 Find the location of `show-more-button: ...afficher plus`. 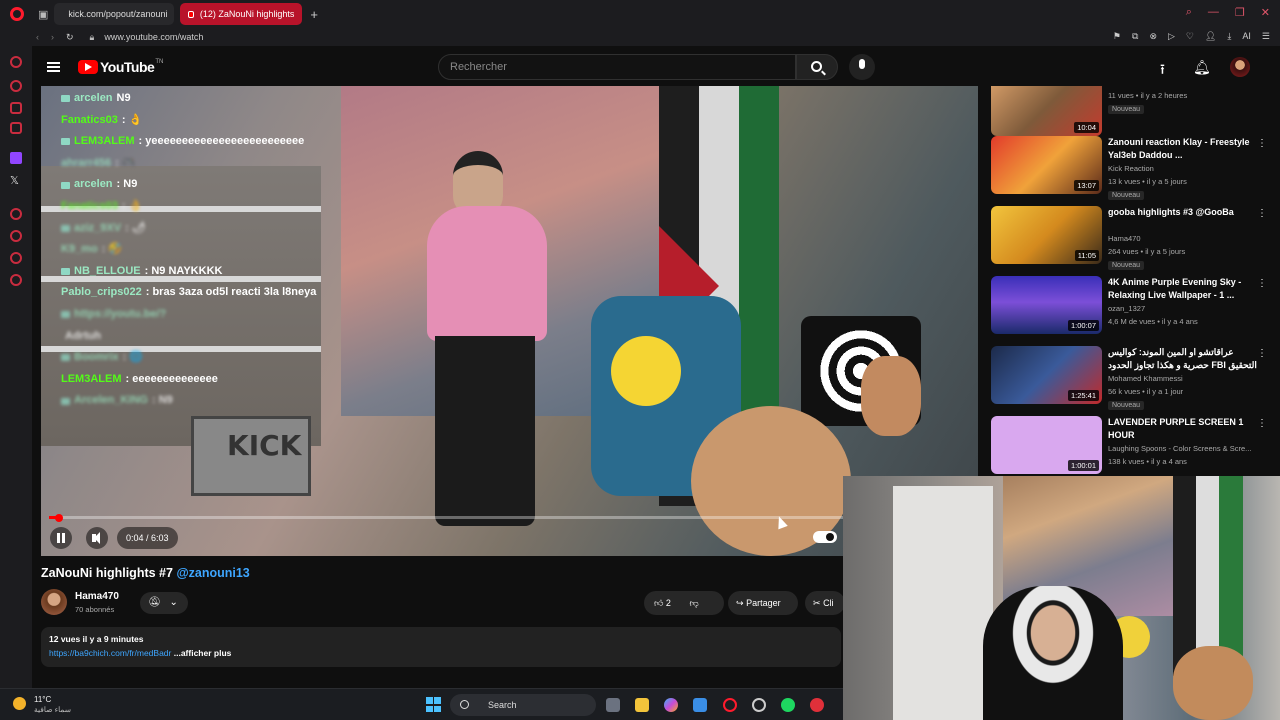

show-more-button: ...afficher plus is located at coordinates (201, 653).